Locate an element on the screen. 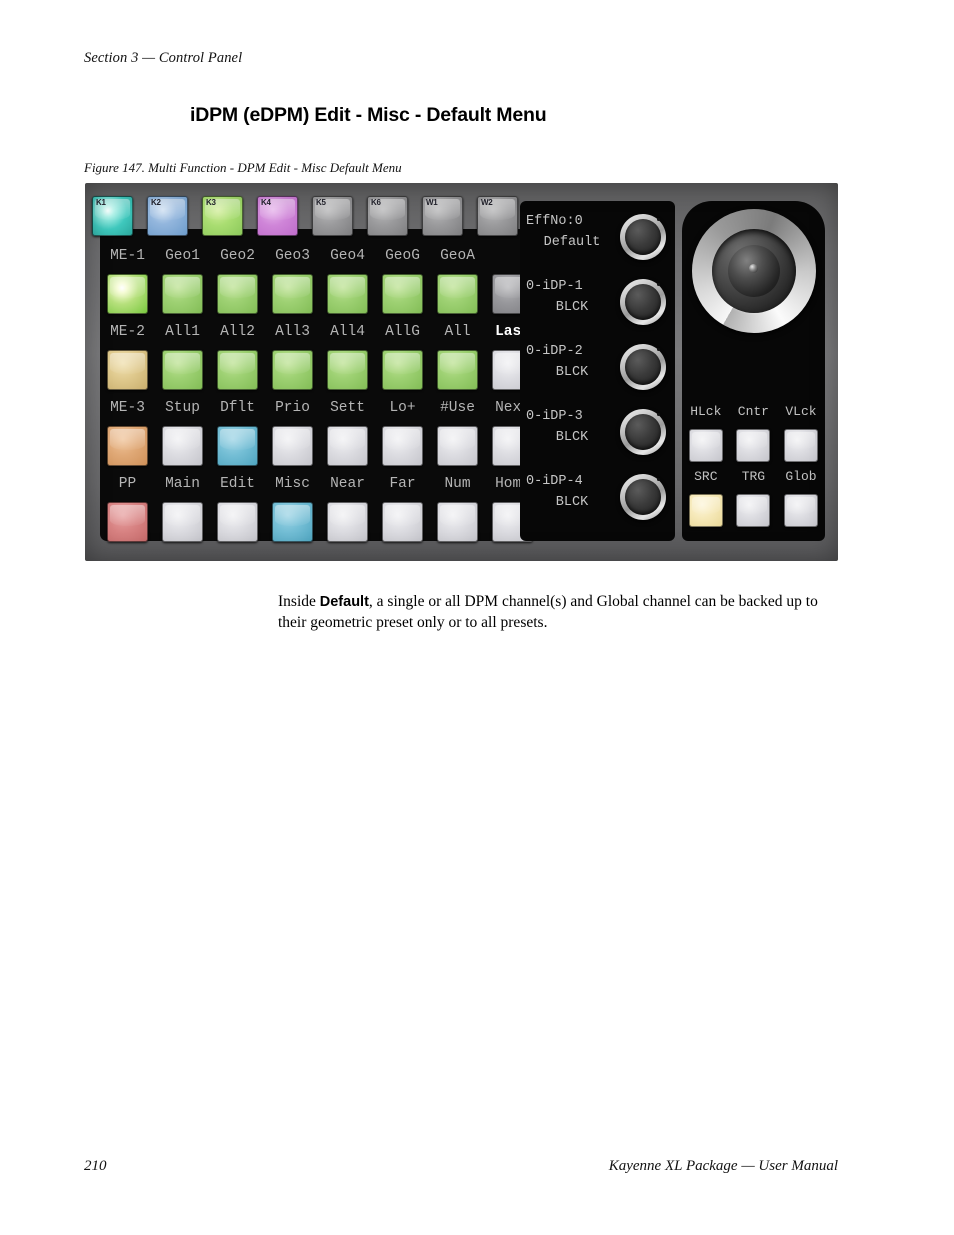 Image resolution: width=954 pixels, height=1235 pixels. knob-readout-4: 0-iDP-3 BLCK is located at coordinates (572, 427).